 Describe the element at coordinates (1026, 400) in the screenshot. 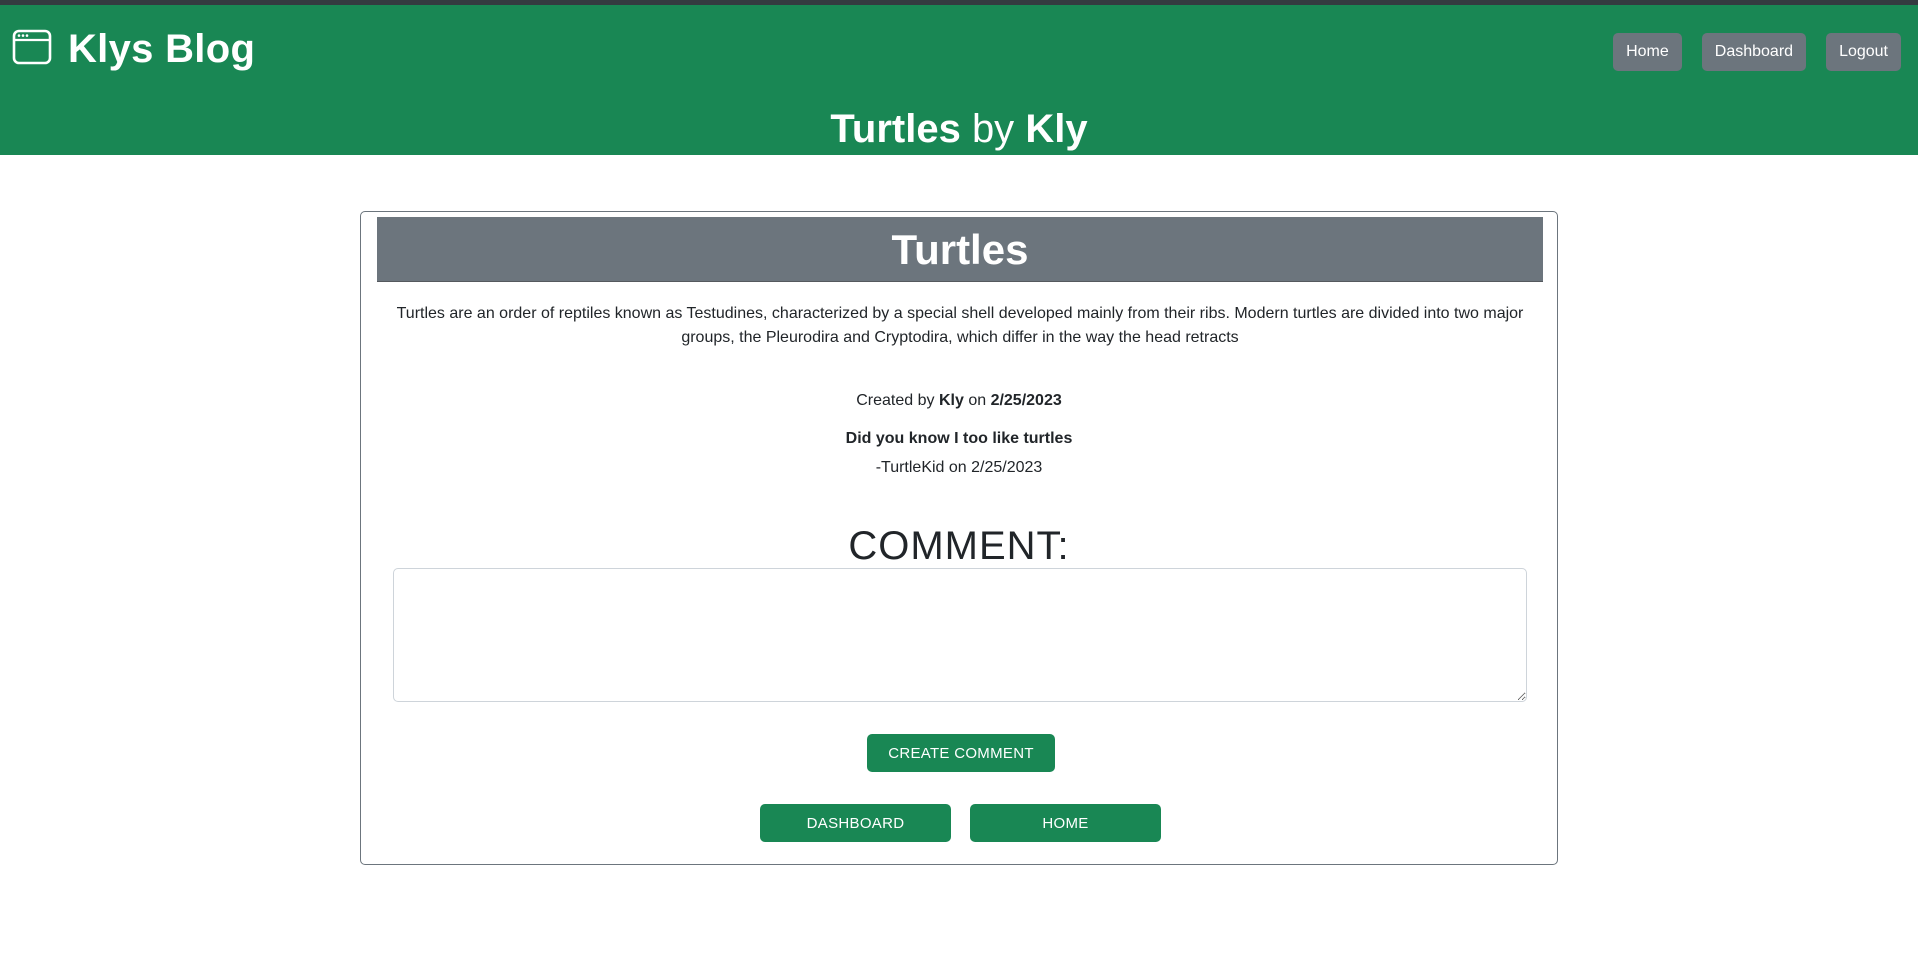

I see `post-date: 2/25/2023` at that location.